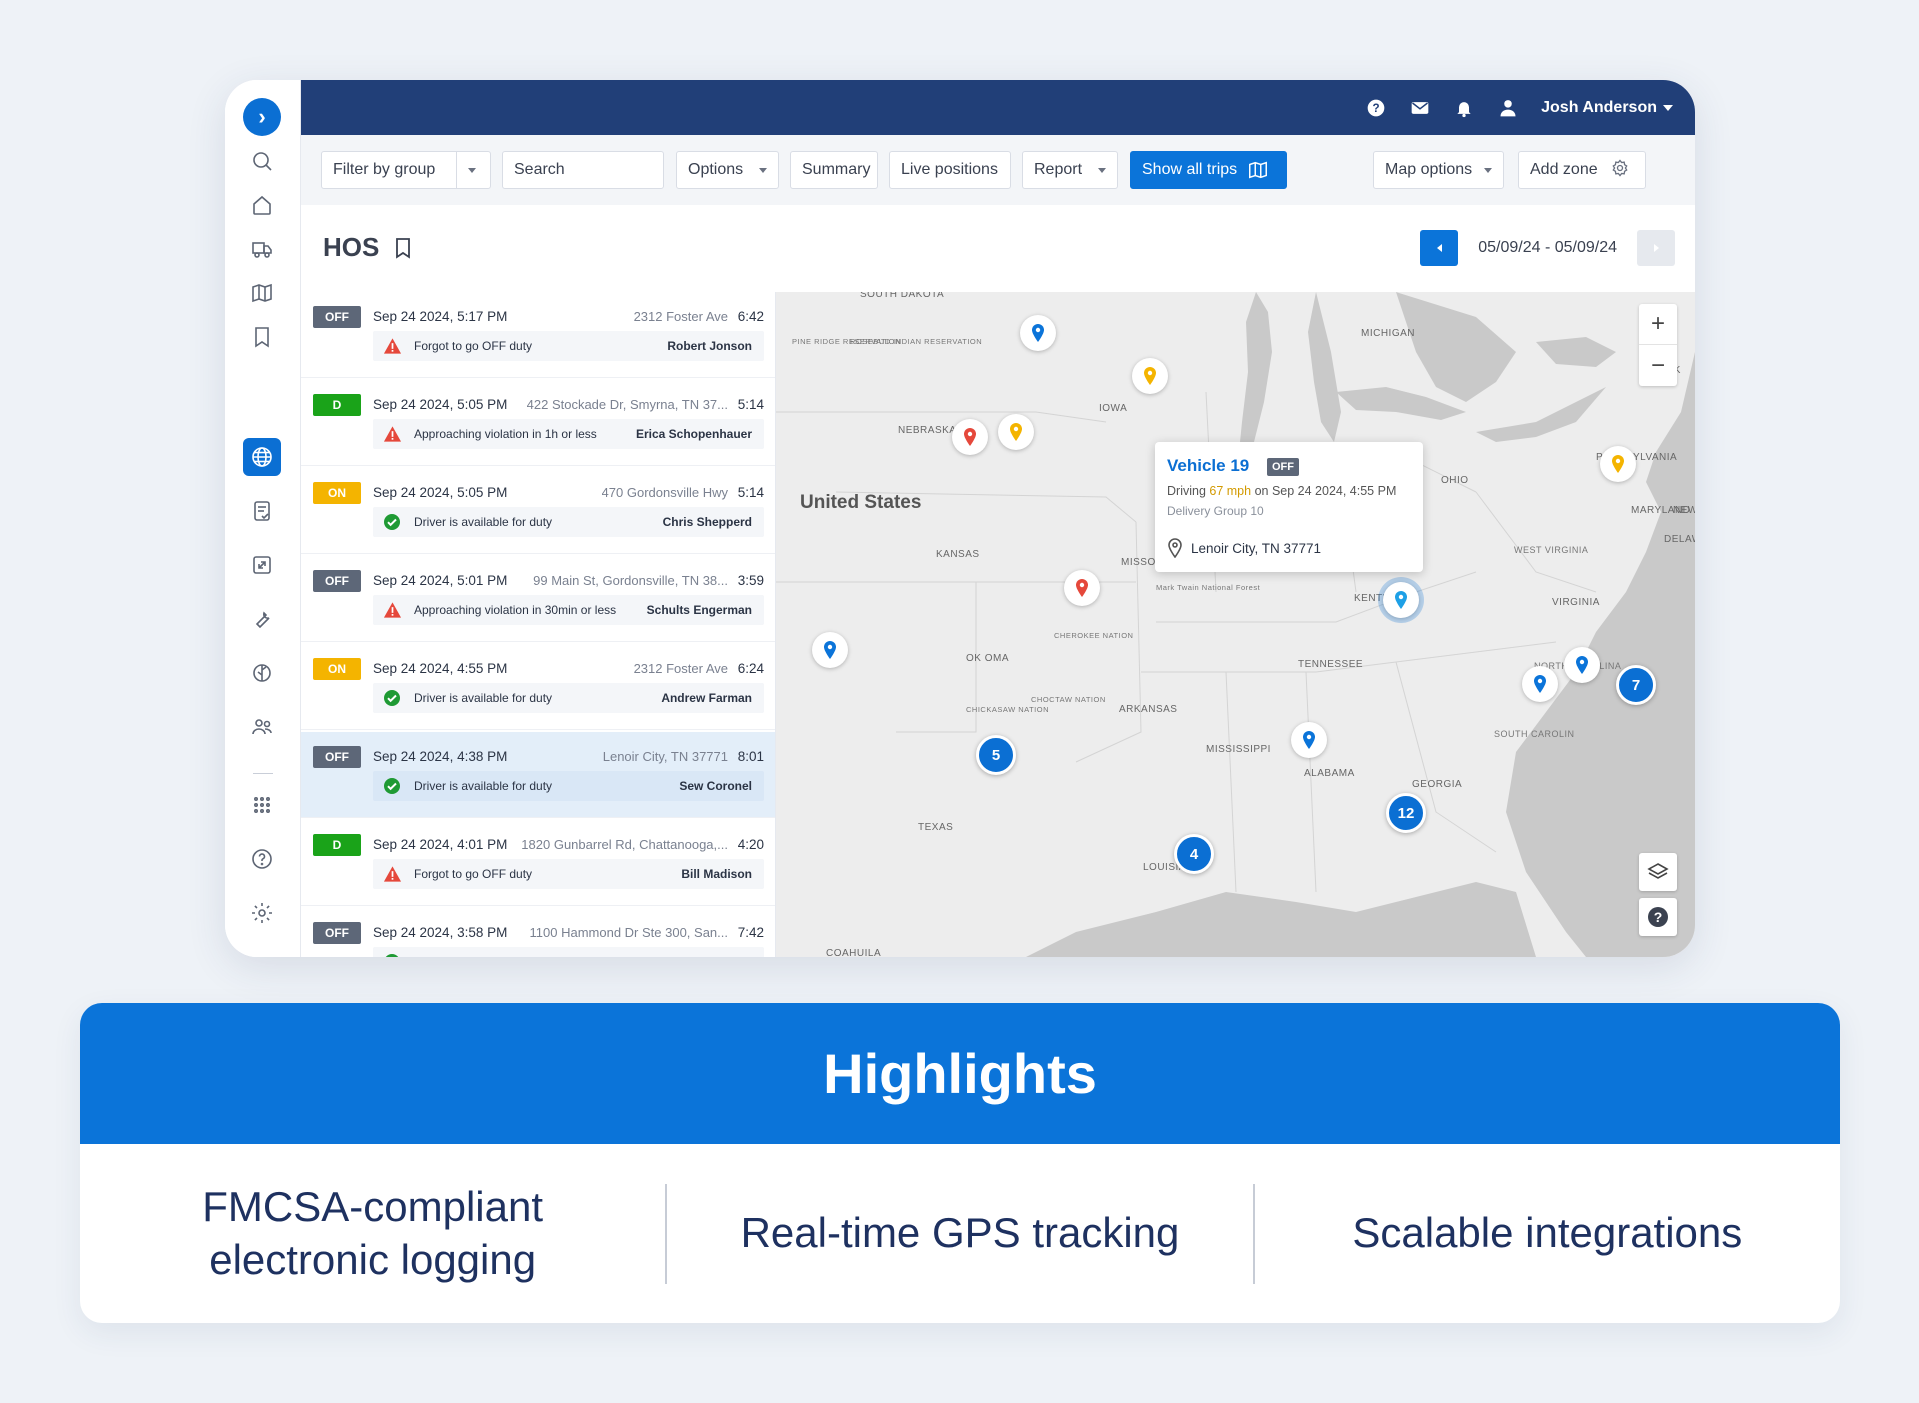 The height and width of the screenshot is (1403, 1919). I want to click on map-label-texas: TEXAS, so click(936, 827).